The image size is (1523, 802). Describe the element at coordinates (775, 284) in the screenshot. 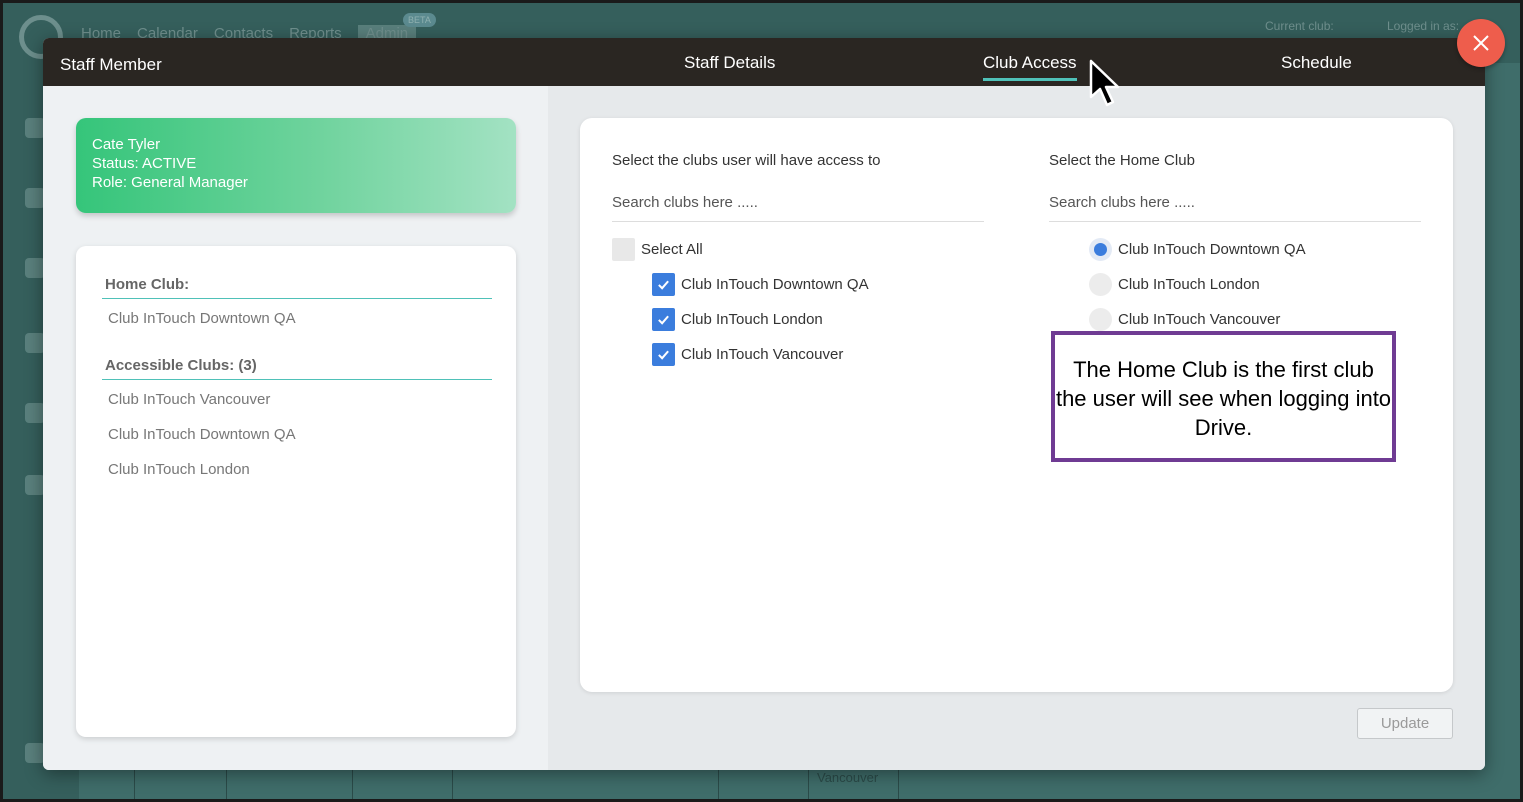

I see `club-checkbox-label: Club InTouch Downtown QA` at that location.